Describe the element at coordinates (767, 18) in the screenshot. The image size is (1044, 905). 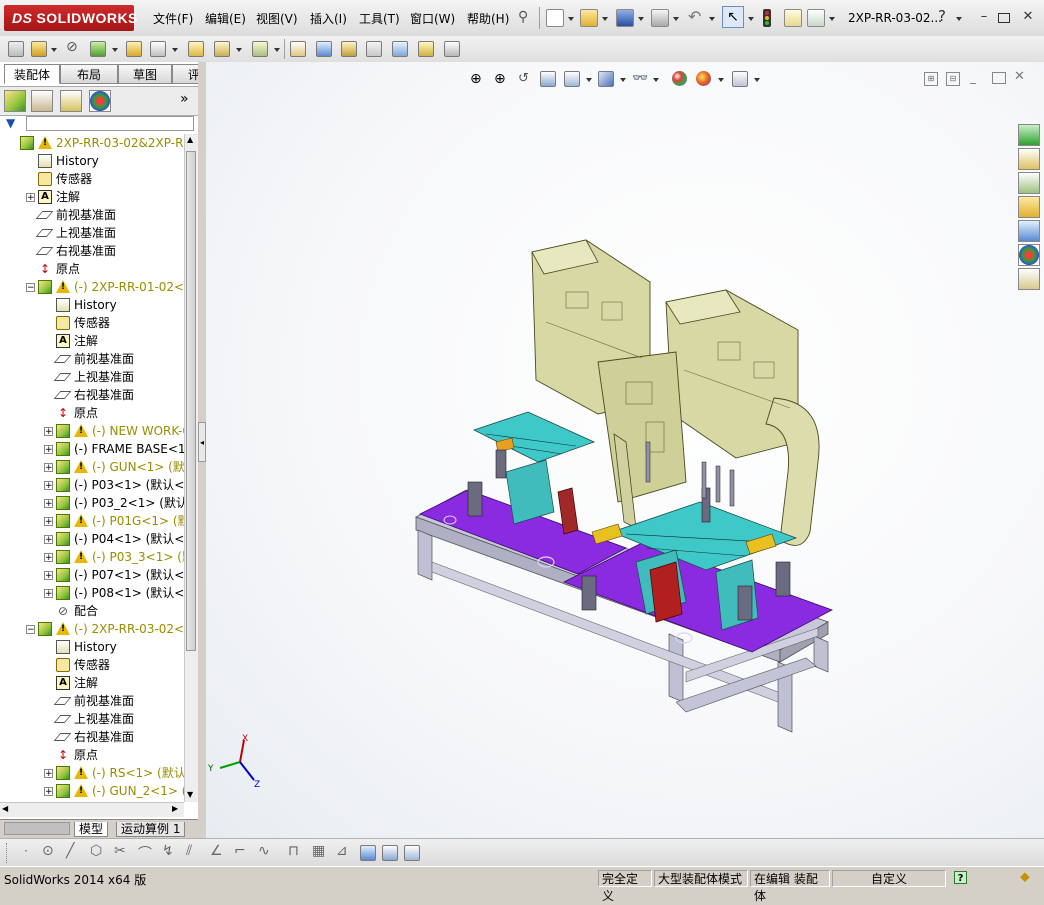
I see `rebuild-traffic-light-icon` at that location.